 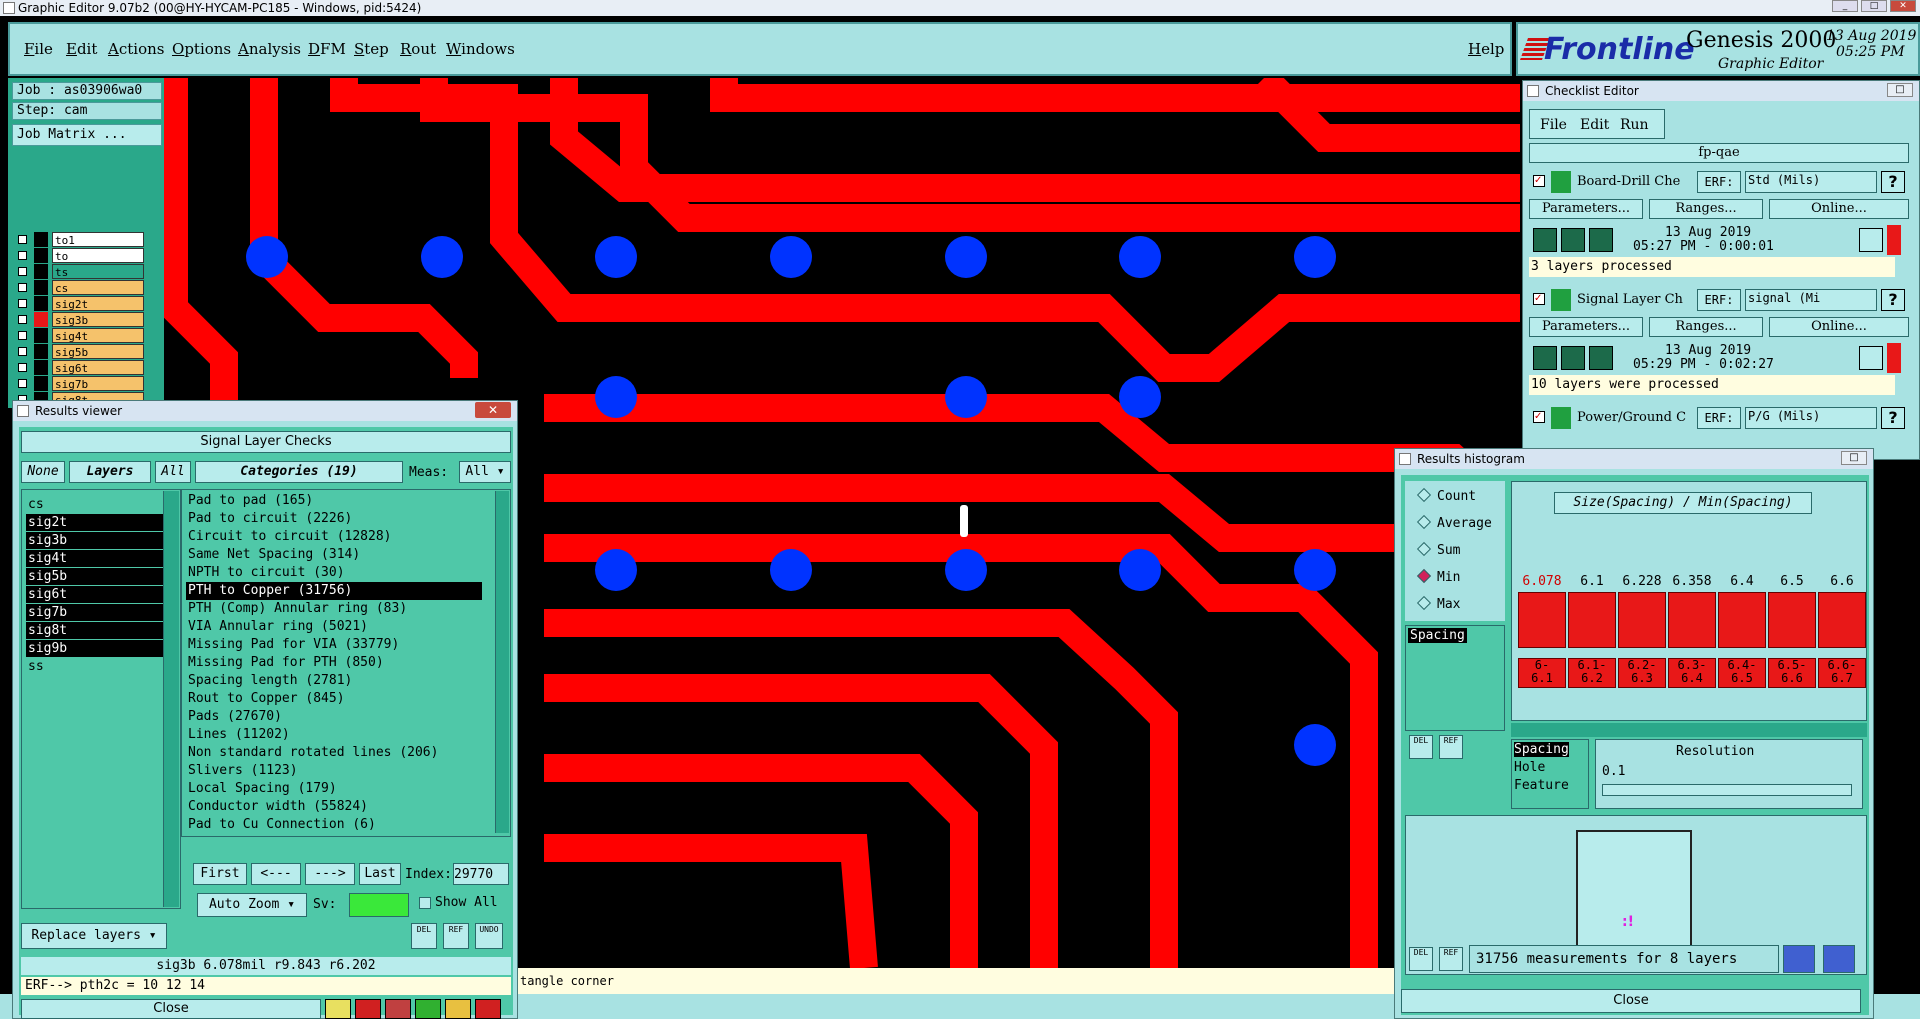 What do you see at coordinates (98, 367) in the screenshot?
I see `layer-name: sig6t` at bounding box center [98, 367].